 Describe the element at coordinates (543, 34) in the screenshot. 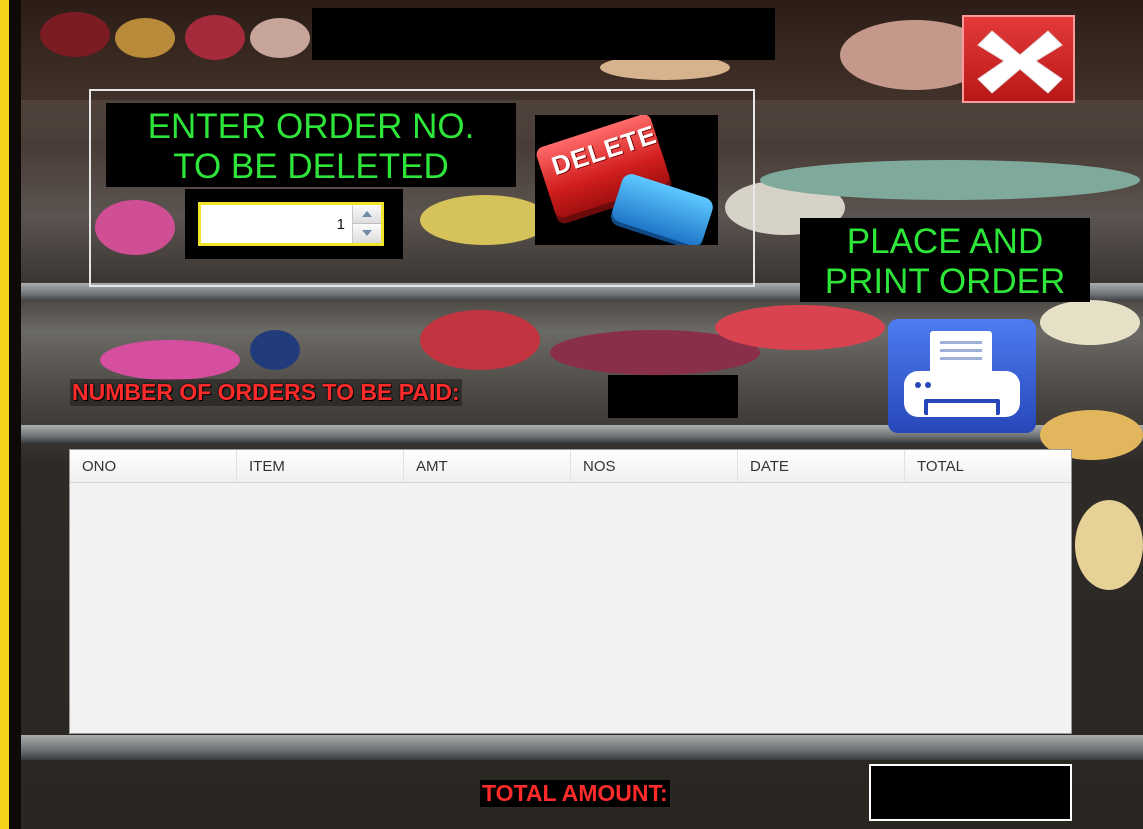

I see `title-bar-area` at that location.